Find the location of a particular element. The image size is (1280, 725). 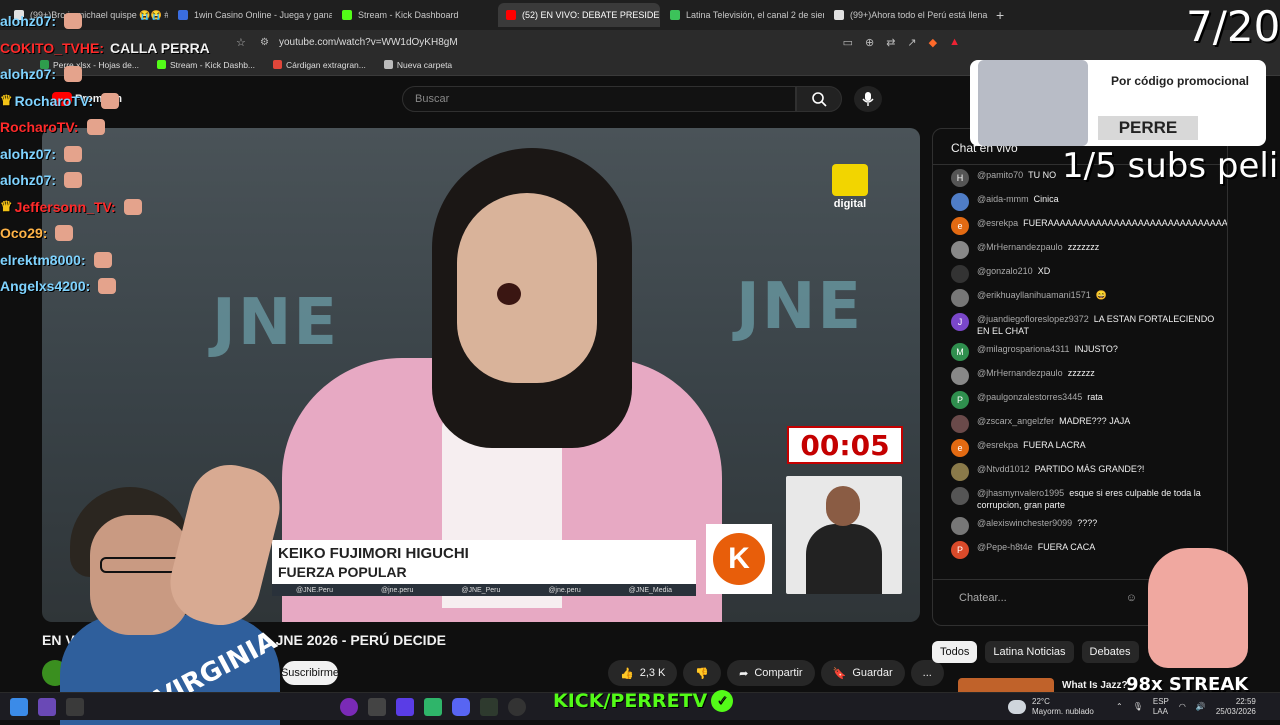

filter-chip: Latina Noticias is located at coordinates (1029, 652).